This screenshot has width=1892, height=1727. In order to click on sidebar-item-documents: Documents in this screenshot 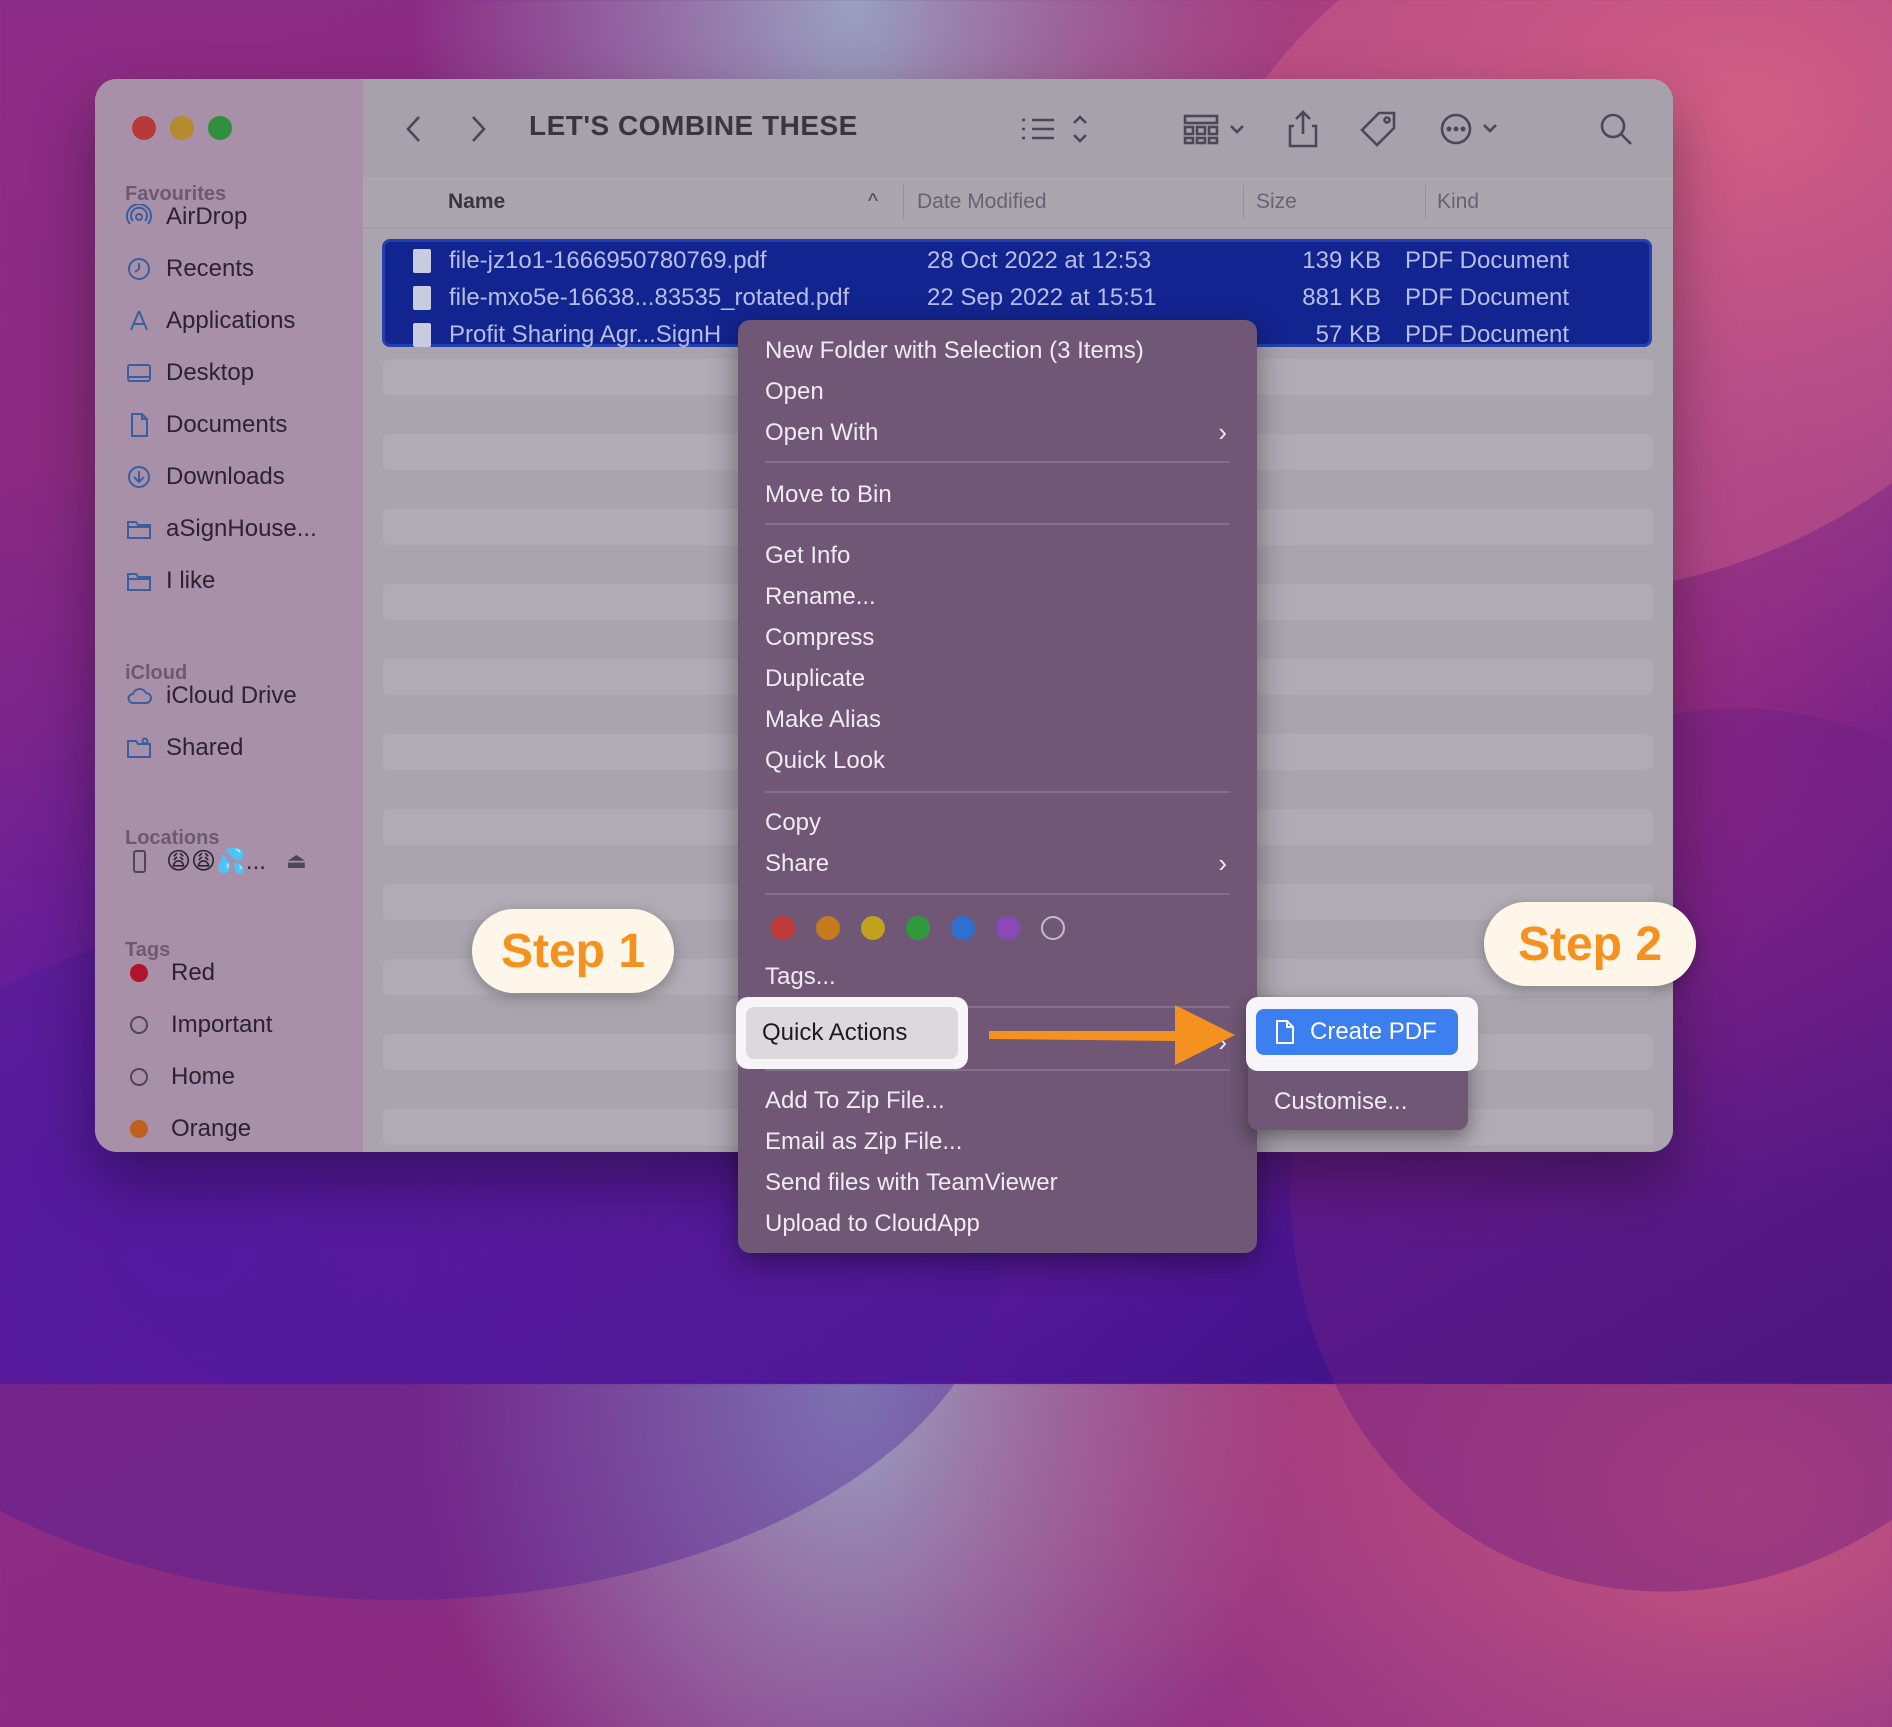, I will do `click(206, 425)`.